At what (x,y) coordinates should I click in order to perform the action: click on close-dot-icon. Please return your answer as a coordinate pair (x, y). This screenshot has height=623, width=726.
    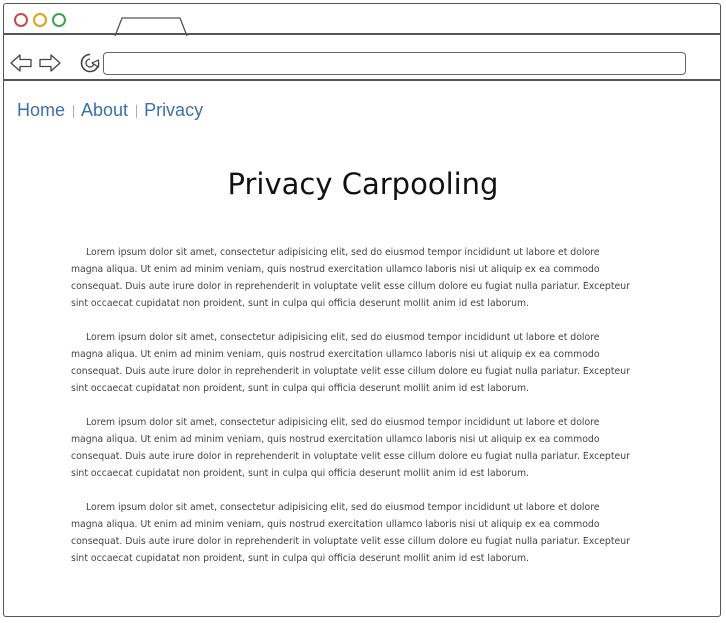
    Looking at the image, I should click on (21, 20).